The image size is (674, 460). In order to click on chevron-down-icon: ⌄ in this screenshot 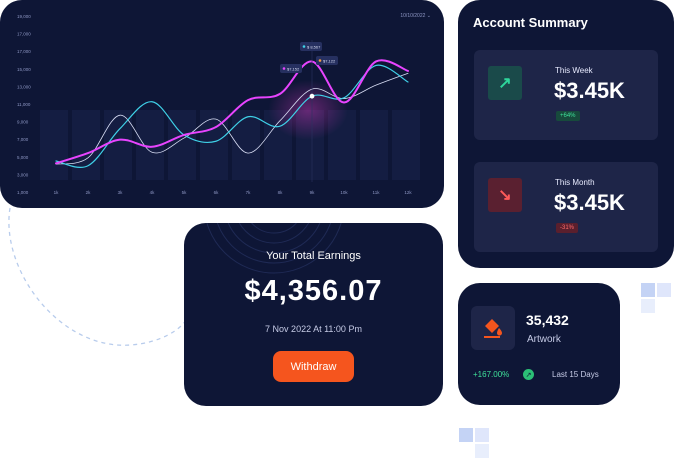, I will do `click(428, 16)`.